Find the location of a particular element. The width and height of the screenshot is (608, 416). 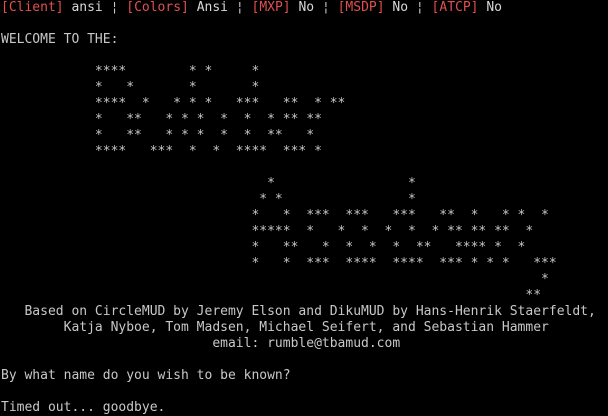

colors-value: Ansi is located at coordinates (212, 7).